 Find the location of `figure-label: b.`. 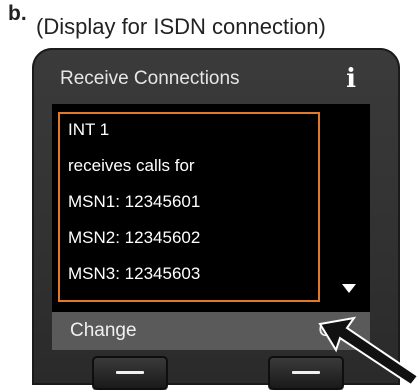

figure-label: b. is located at coordinates (17, 13).